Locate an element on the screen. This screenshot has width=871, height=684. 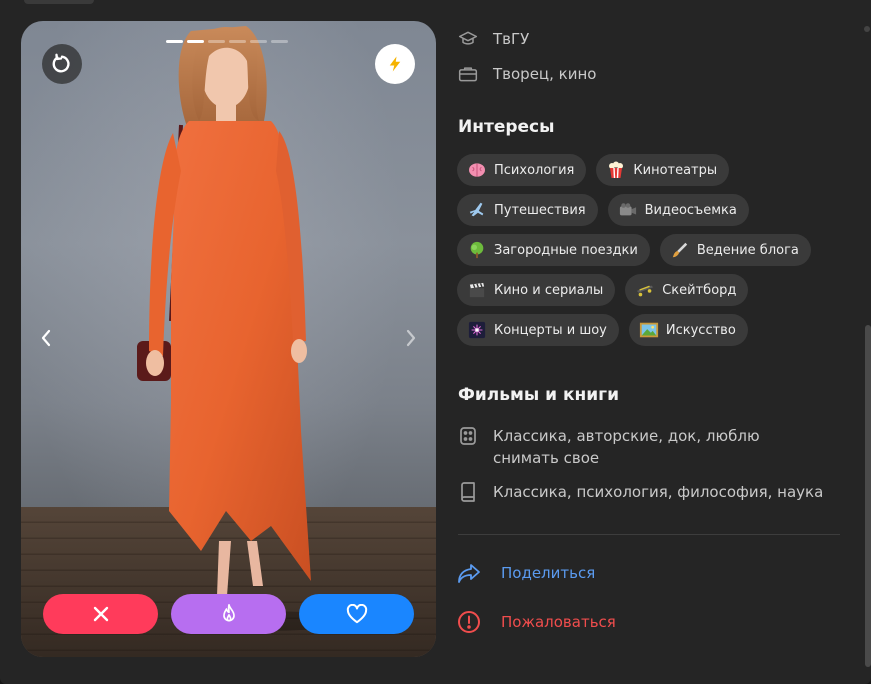
airplane-icon is located at coordinates (477, 210).